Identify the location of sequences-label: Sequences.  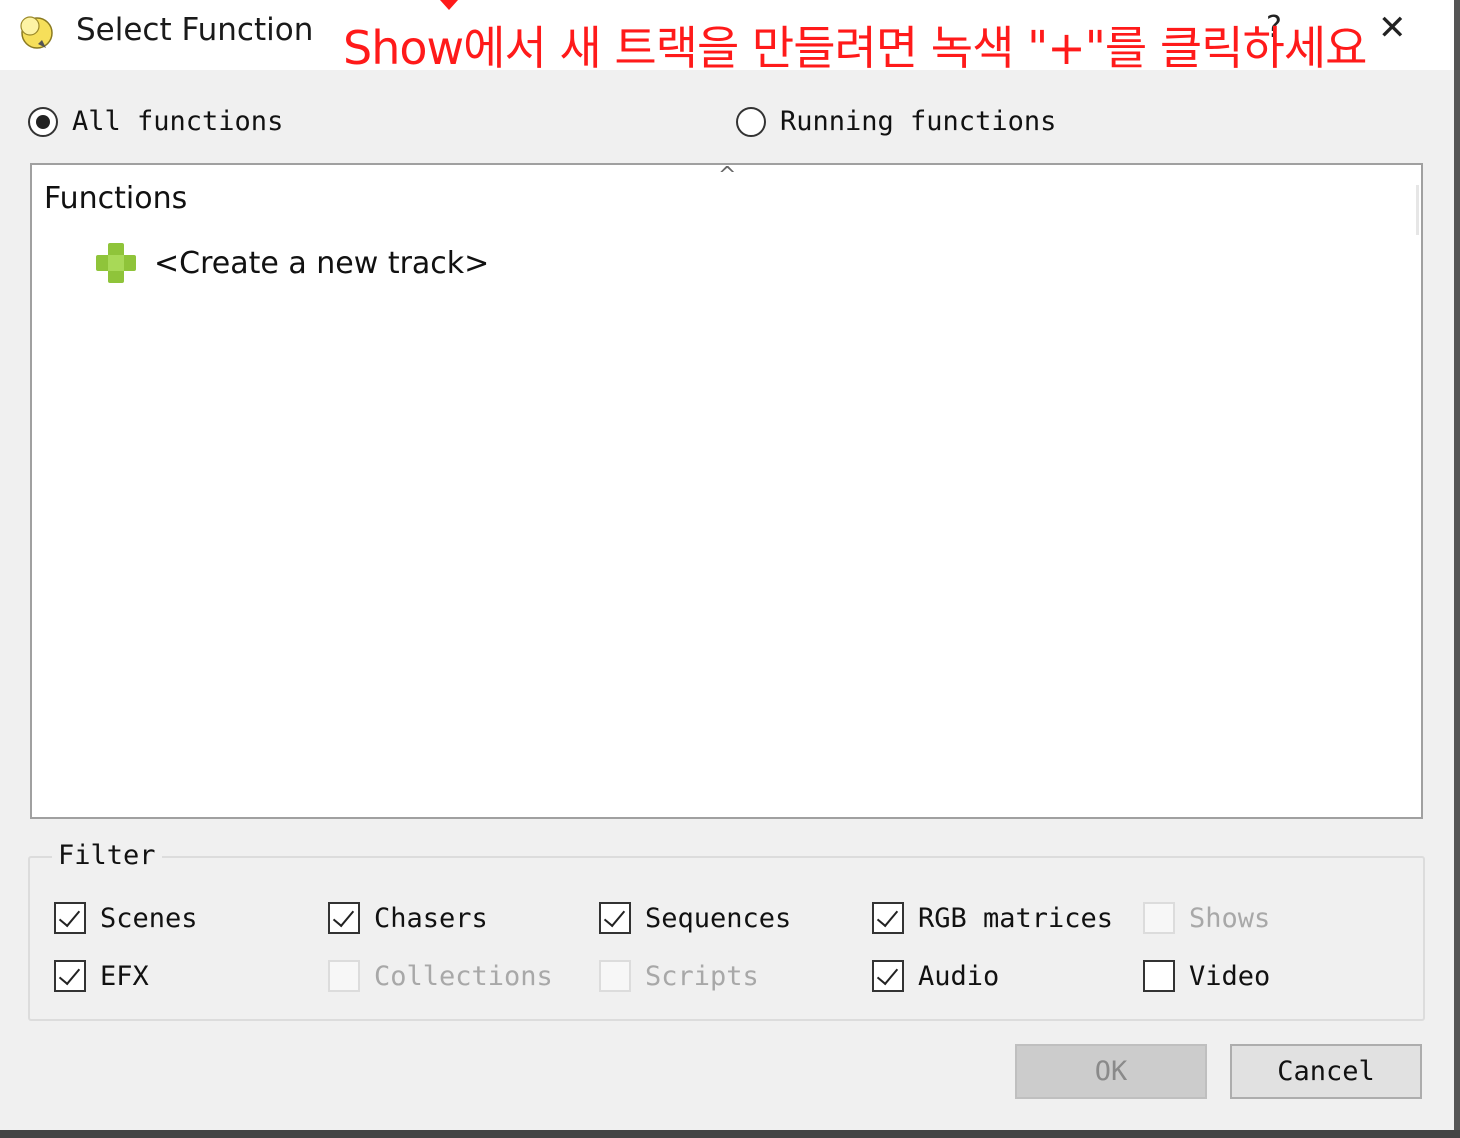
(718, 918).